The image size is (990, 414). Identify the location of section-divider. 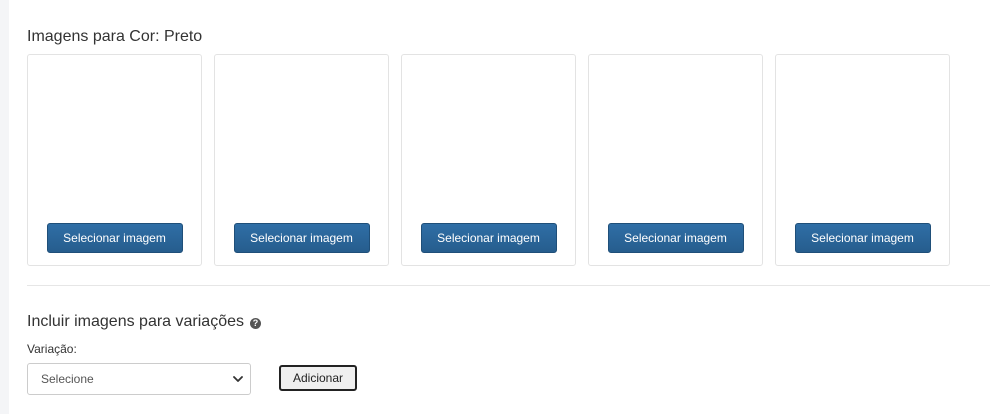
(508, 285).